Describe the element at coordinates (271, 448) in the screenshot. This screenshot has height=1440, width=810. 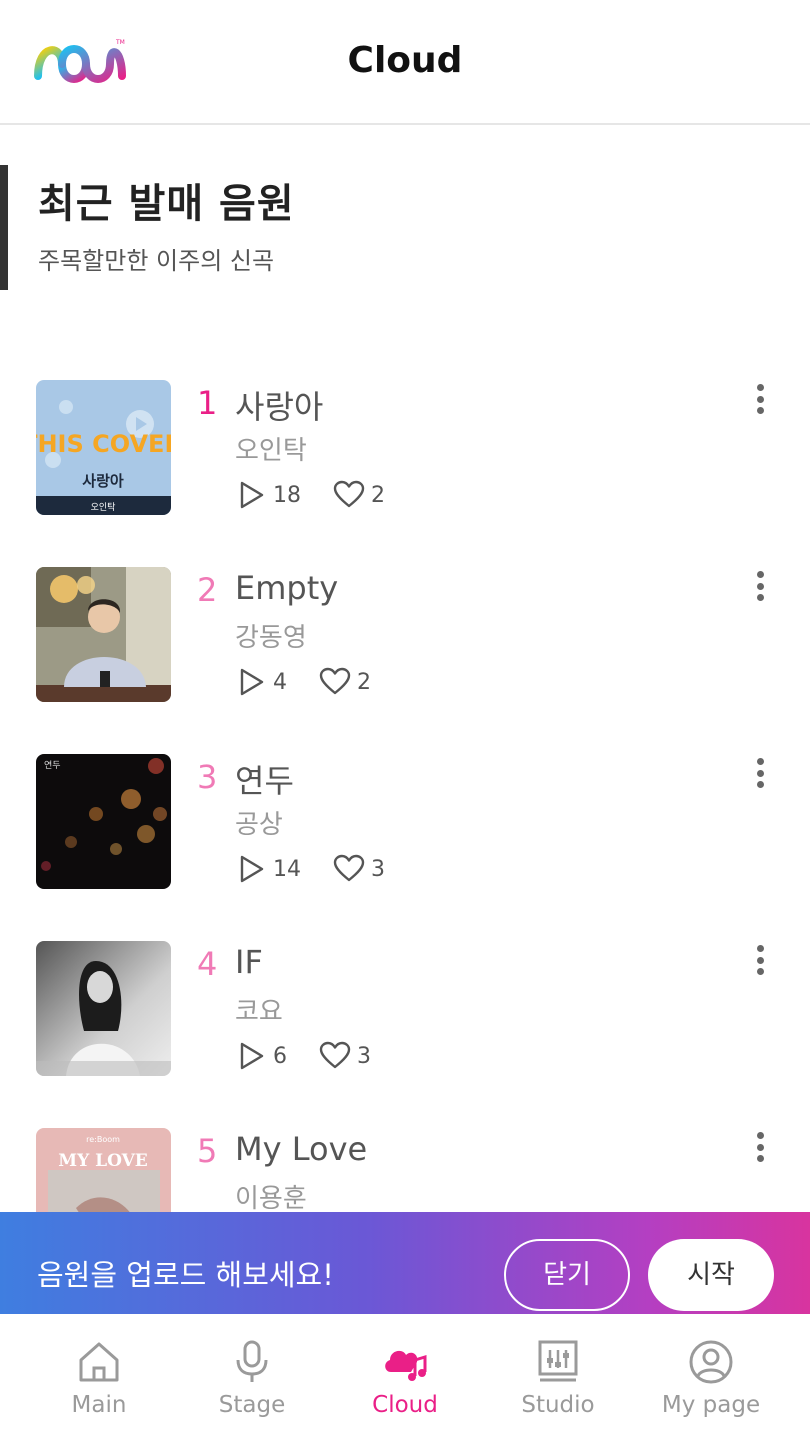
I see `track-artist: 오인탁` at that location.